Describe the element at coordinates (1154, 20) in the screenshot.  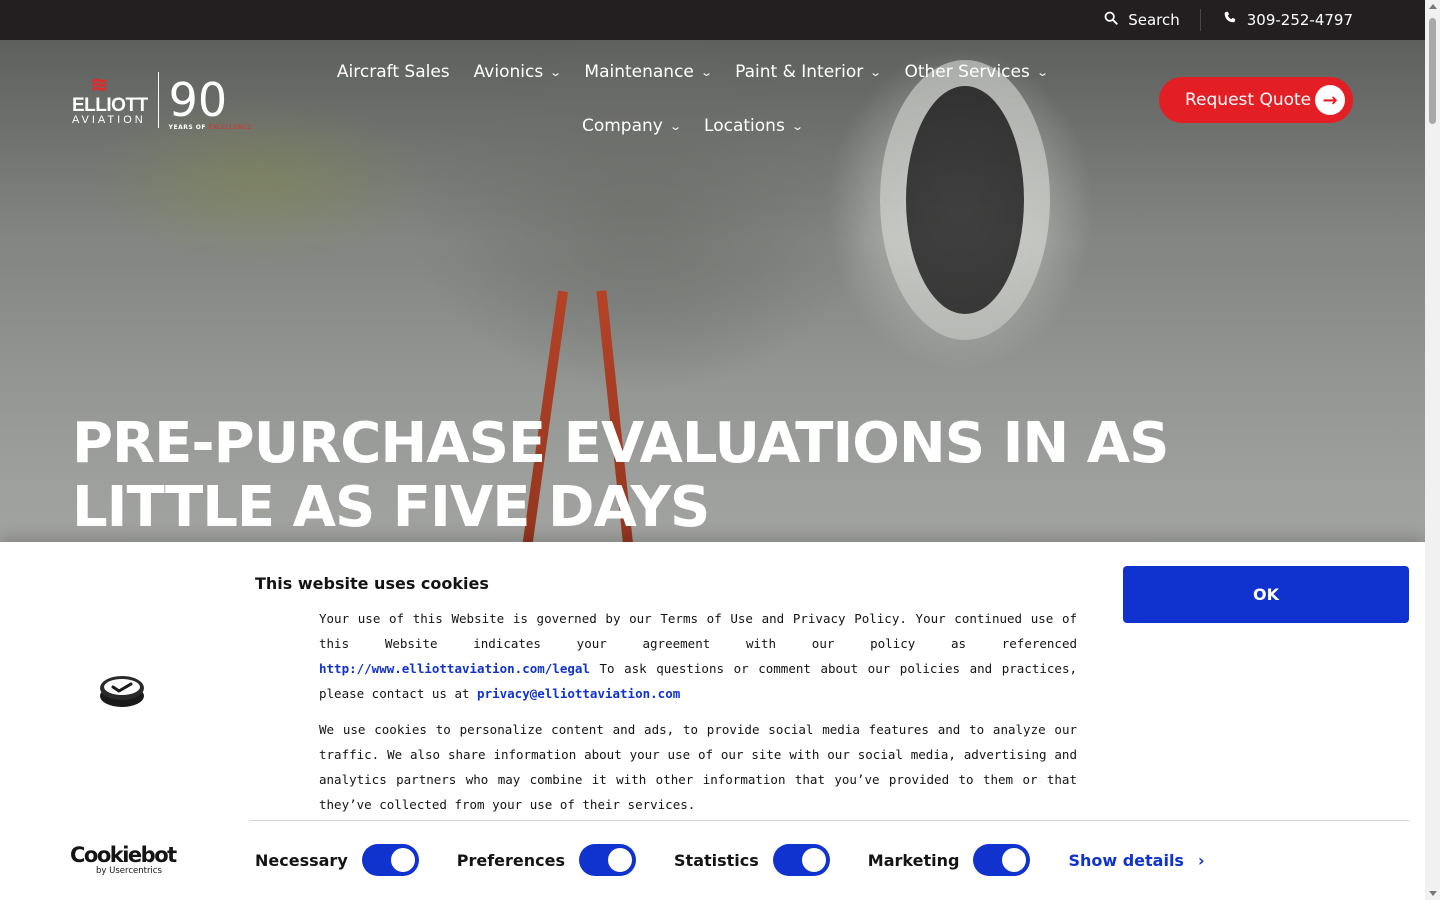
I see `search-label: Search` at that location.